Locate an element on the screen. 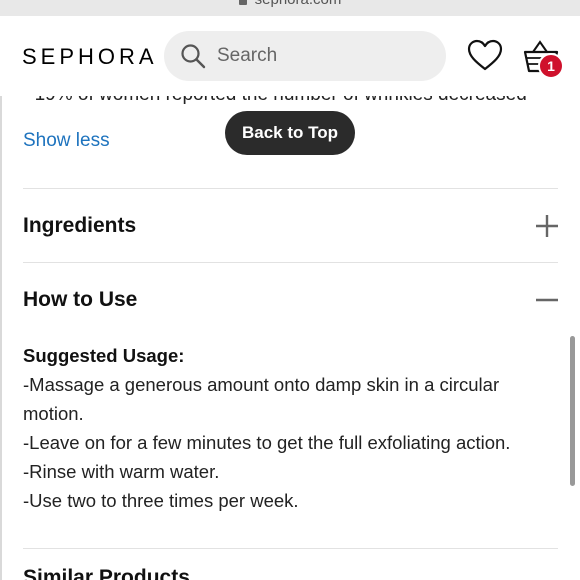  page-scrollbar is located at coordinates (572, 411).